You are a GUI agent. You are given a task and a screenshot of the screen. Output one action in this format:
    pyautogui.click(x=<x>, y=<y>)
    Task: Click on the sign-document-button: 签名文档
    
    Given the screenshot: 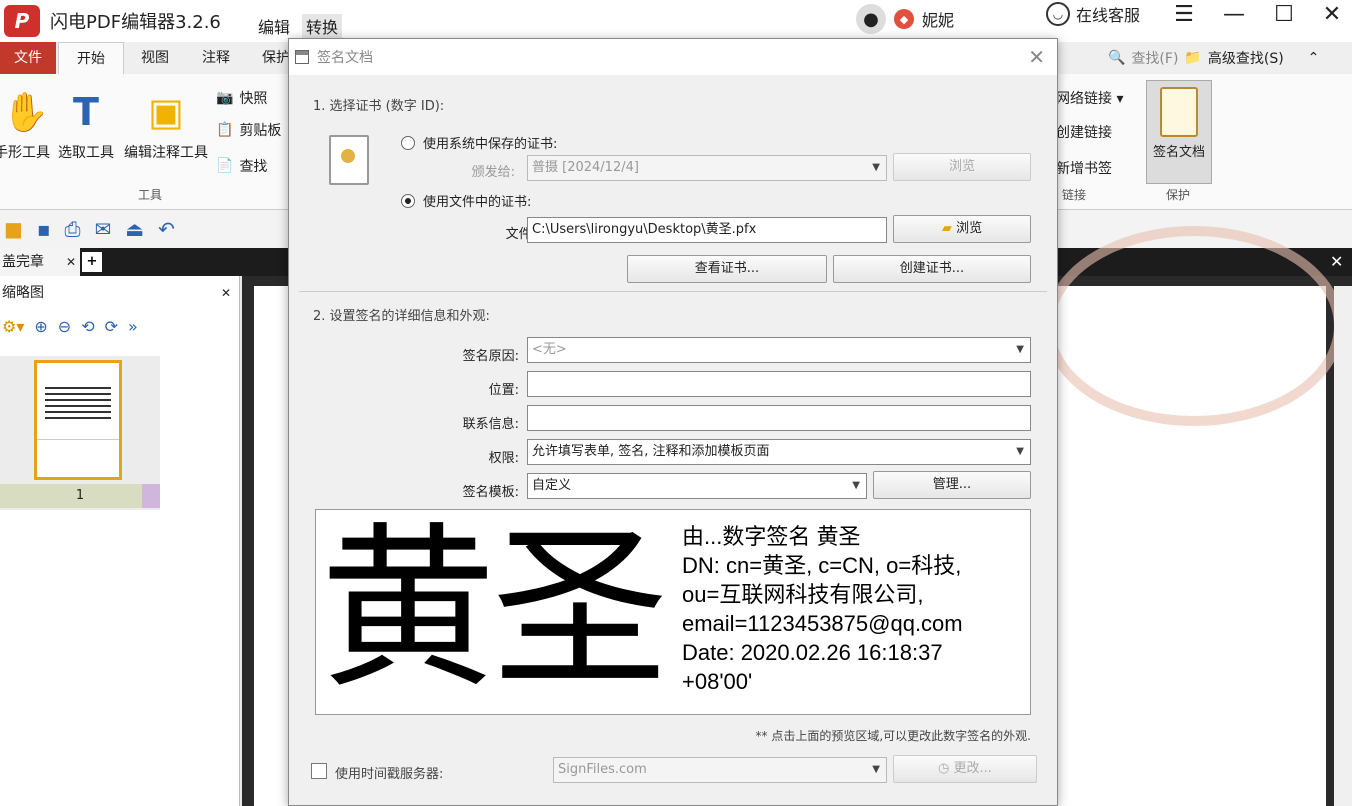 What is the action you would take?
    pyautogui.click(x=1179, y=132)
    